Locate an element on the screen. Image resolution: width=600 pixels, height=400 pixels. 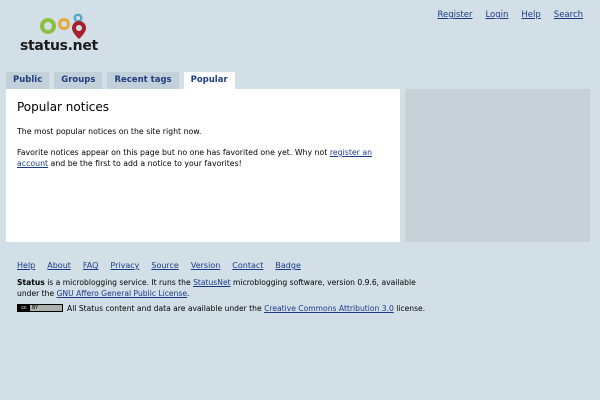
footer-version-link: Version is located at coordinates (205, 265).